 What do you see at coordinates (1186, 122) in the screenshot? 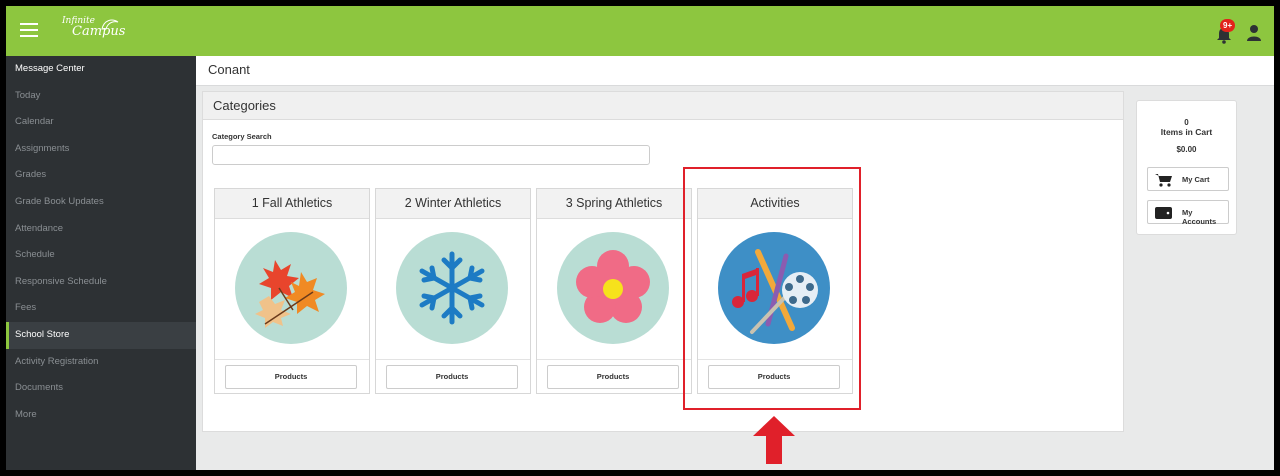
I see `cart-item-count: 0` at bounding box center [1186, 122].